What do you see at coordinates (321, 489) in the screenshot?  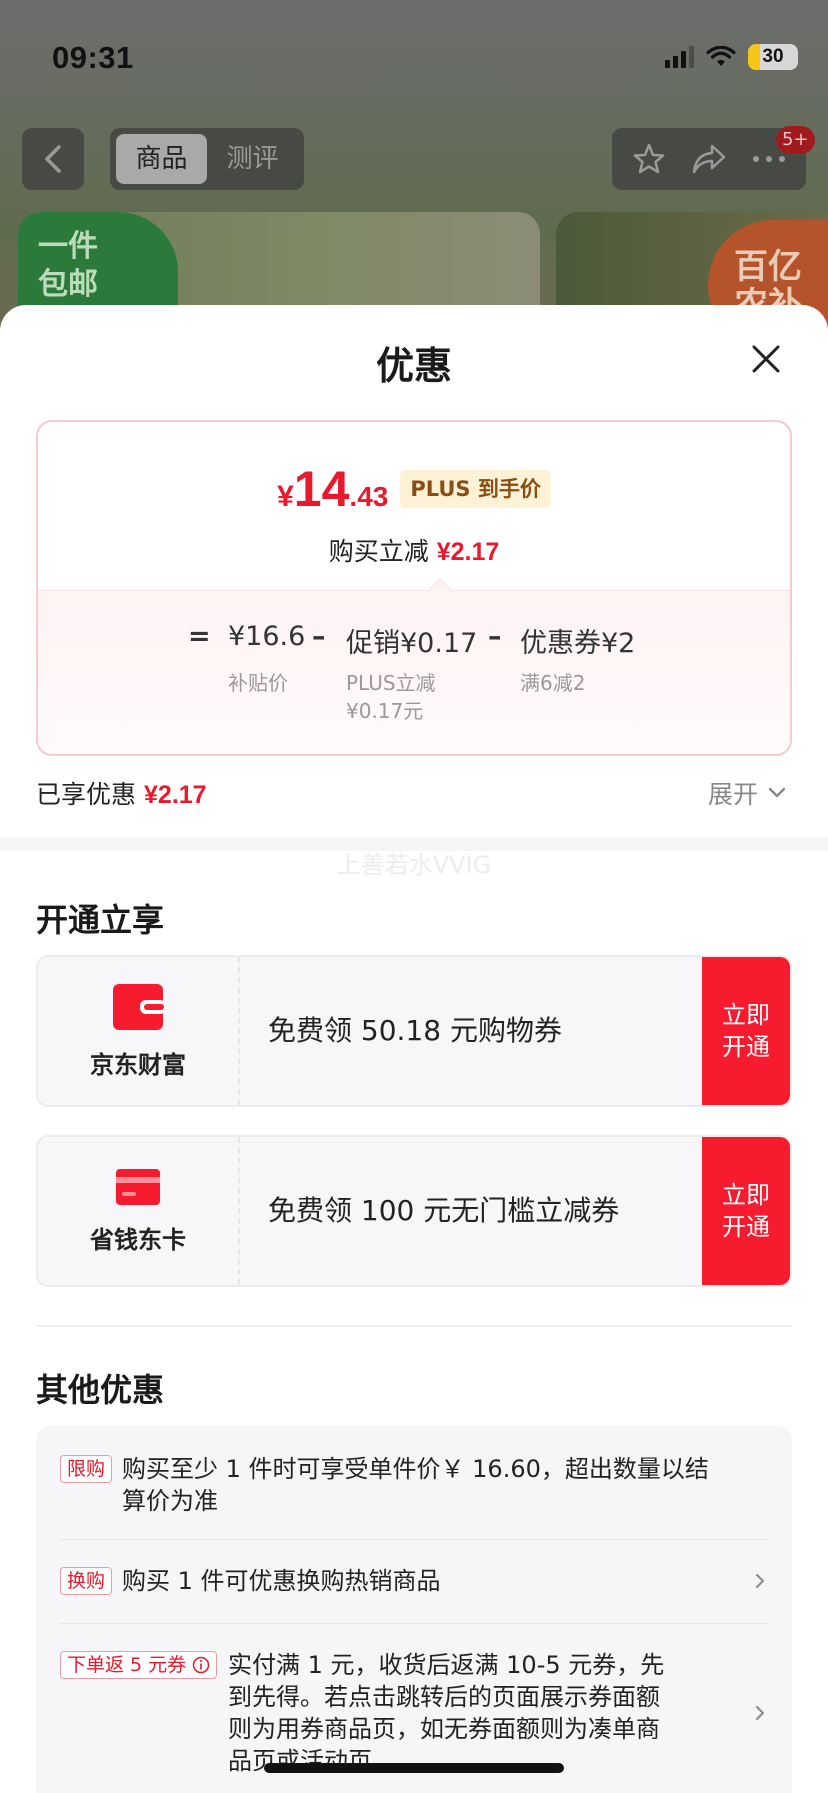 I see `price-integer: 14` at bounding box center [321, 489].